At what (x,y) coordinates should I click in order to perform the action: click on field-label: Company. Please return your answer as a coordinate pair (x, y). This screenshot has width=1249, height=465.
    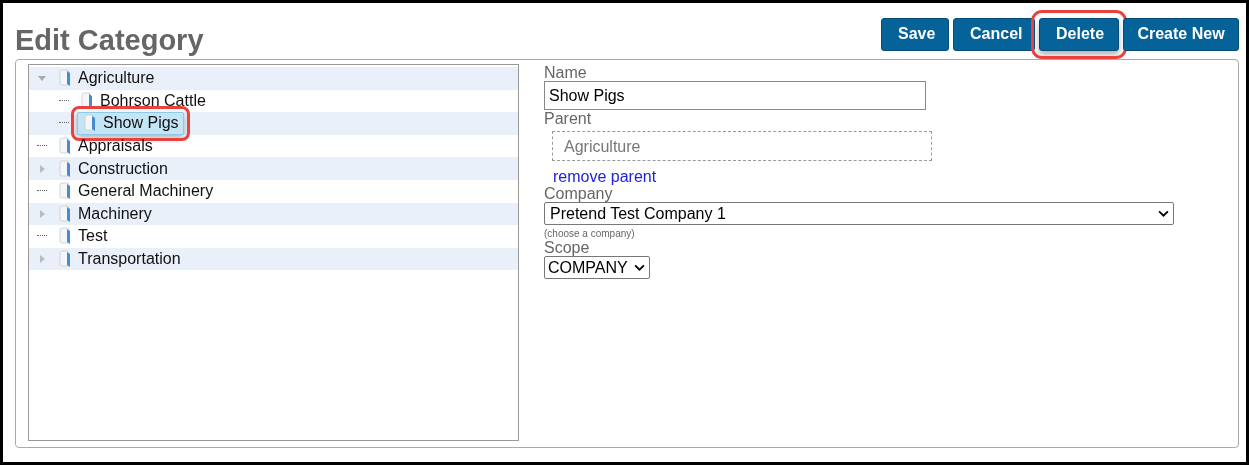
    Looking at the image, I should click on (578, 193).